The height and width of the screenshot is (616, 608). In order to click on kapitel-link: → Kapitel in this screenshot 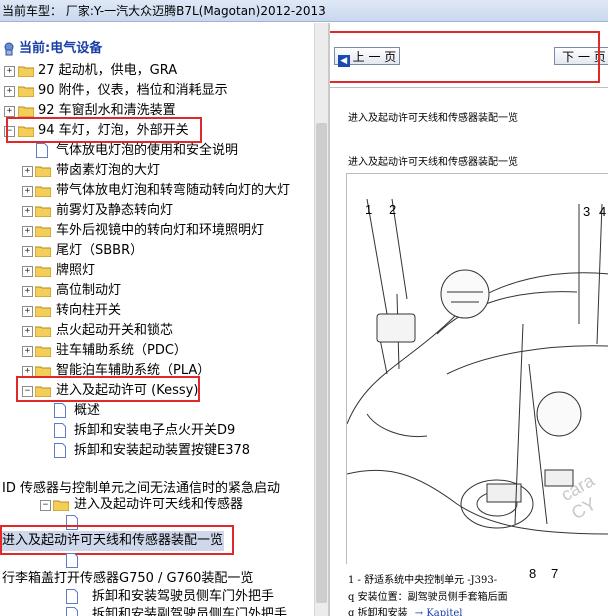, I will do `click(439, 612)`.